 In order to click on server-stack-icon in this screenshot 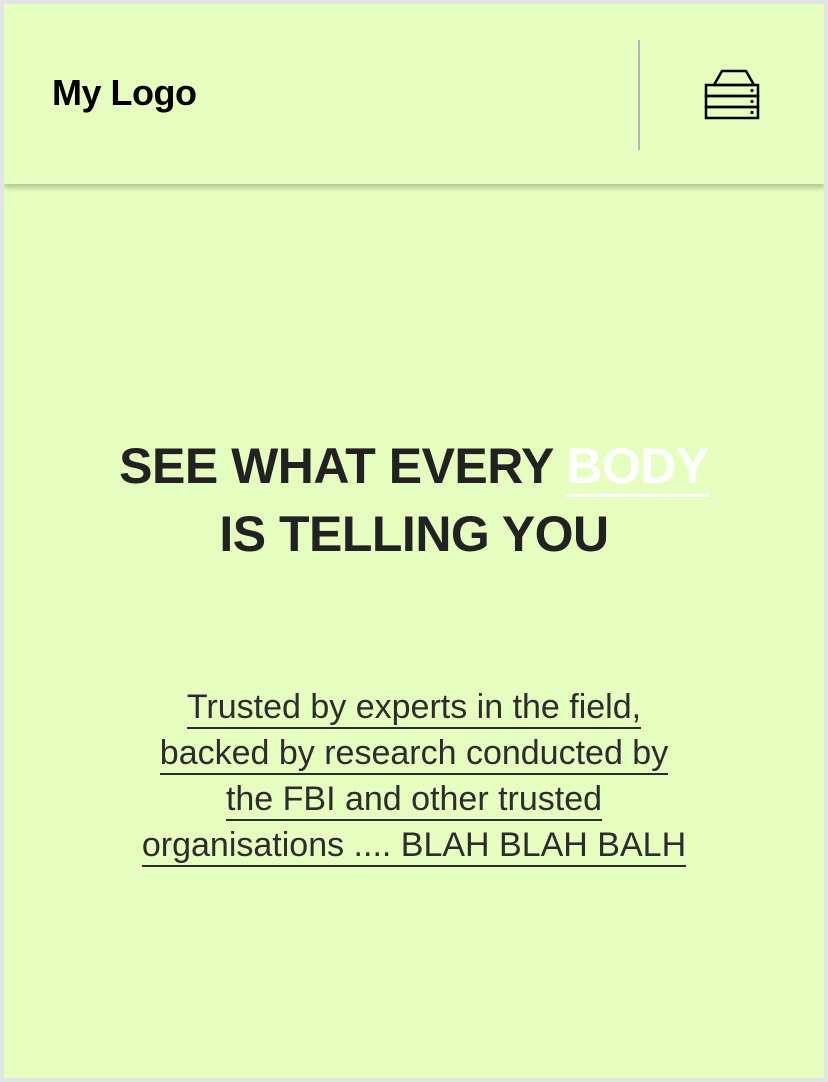, I will do `click(732, 94)`.